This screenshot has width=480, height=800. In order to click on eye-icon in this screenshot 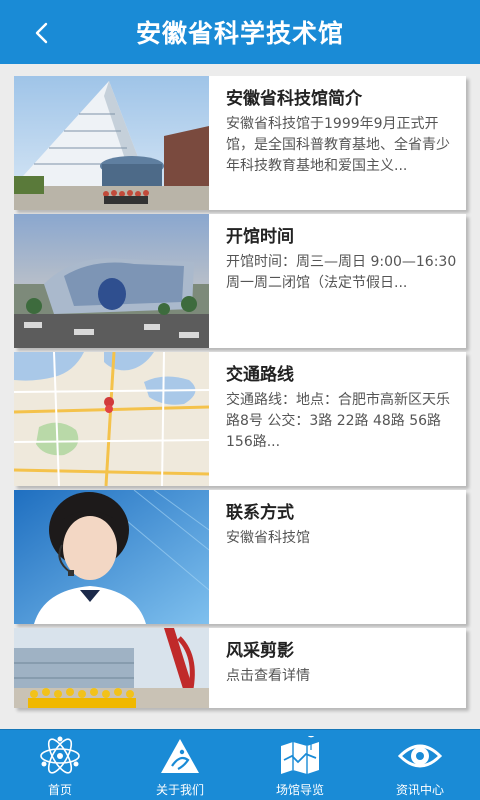, I will do `click(420, 756)`.